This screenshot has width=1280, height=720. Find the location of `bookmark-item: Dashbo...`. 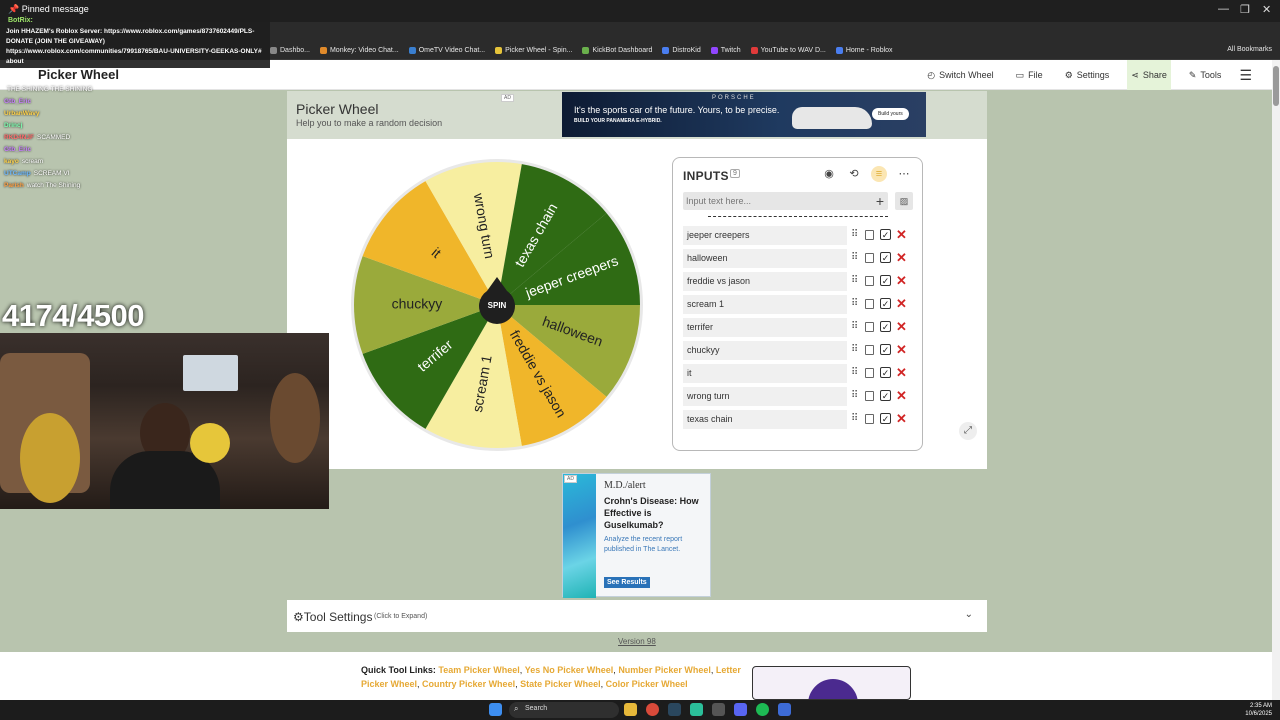

bookmark-item: Dashbo... is located at coordinates (290, 50).